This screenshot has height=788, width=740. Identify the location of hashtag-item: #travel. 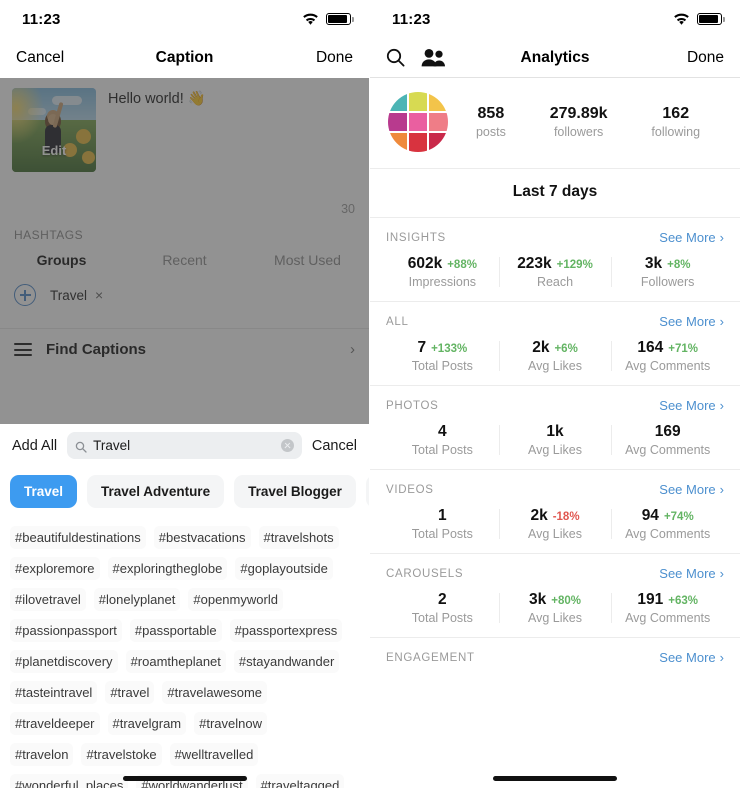
(130, 692).